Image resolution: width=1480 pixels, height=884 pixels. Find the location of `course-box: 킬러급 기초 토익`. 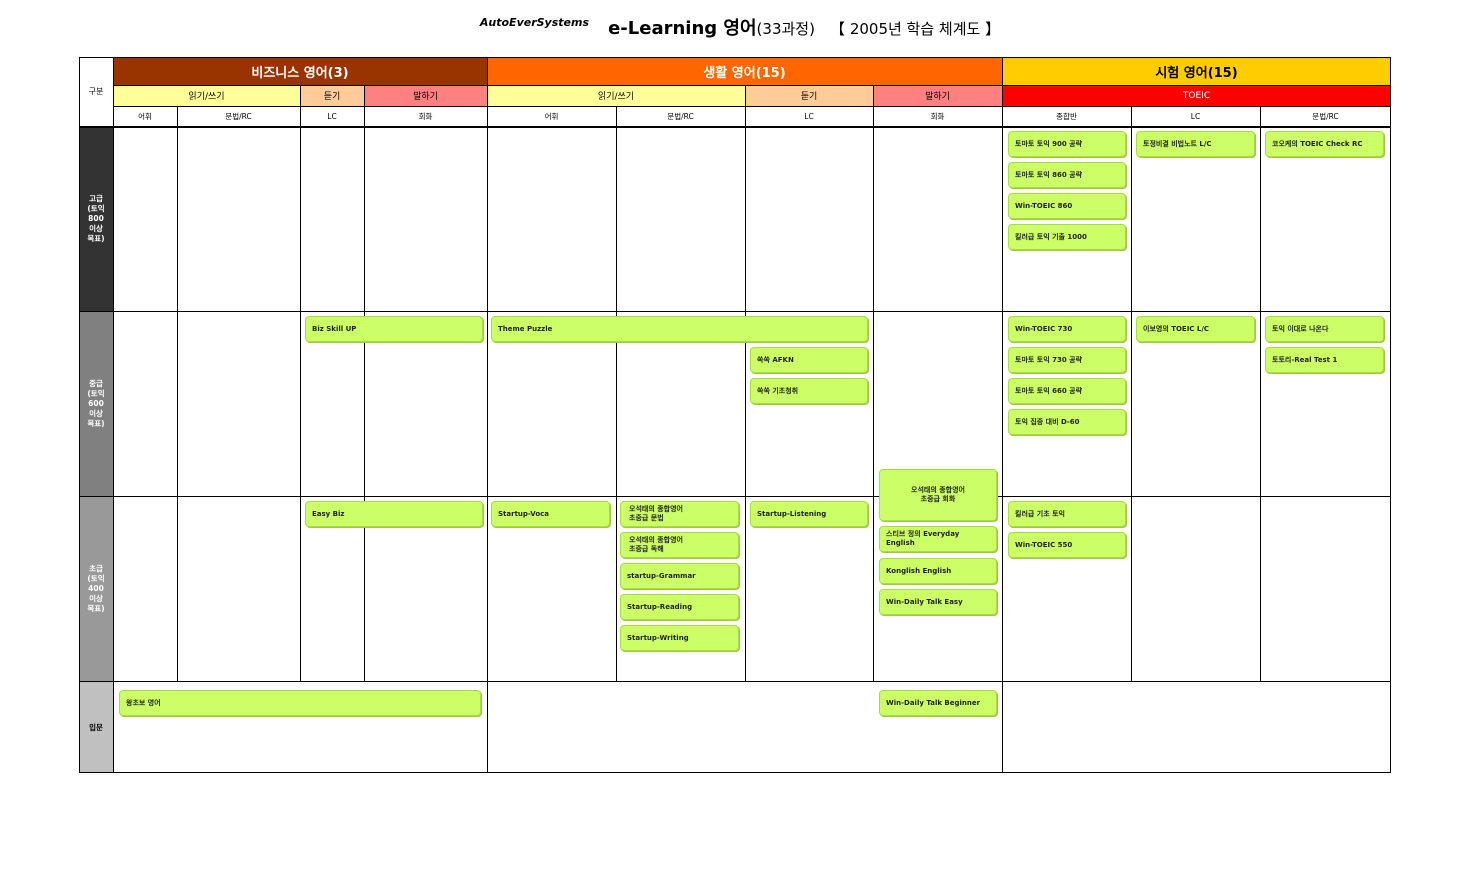

course-box: 킬러급 기초 토익 is located at coordinates (1067, 514).